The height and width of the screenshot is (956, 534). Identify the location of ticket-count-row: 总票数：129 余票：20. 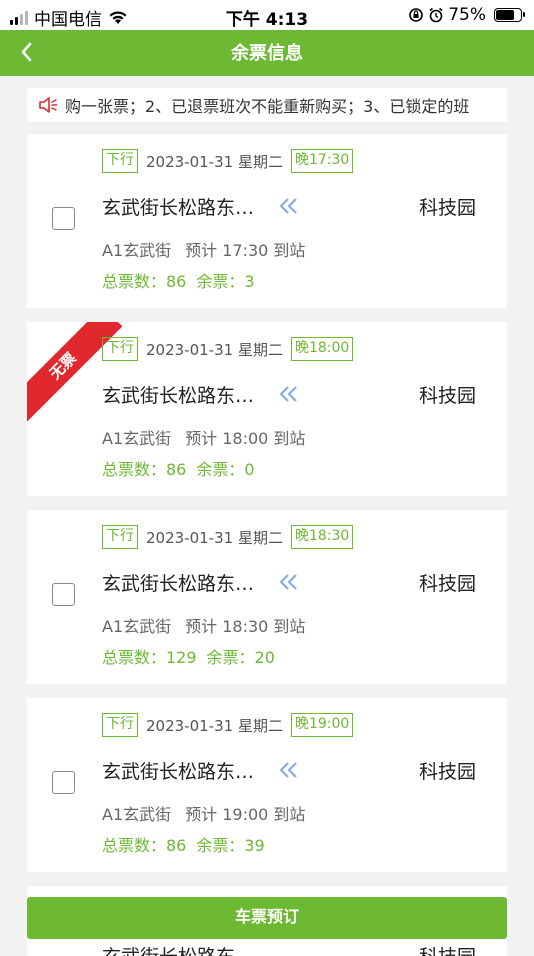
(188, 656).